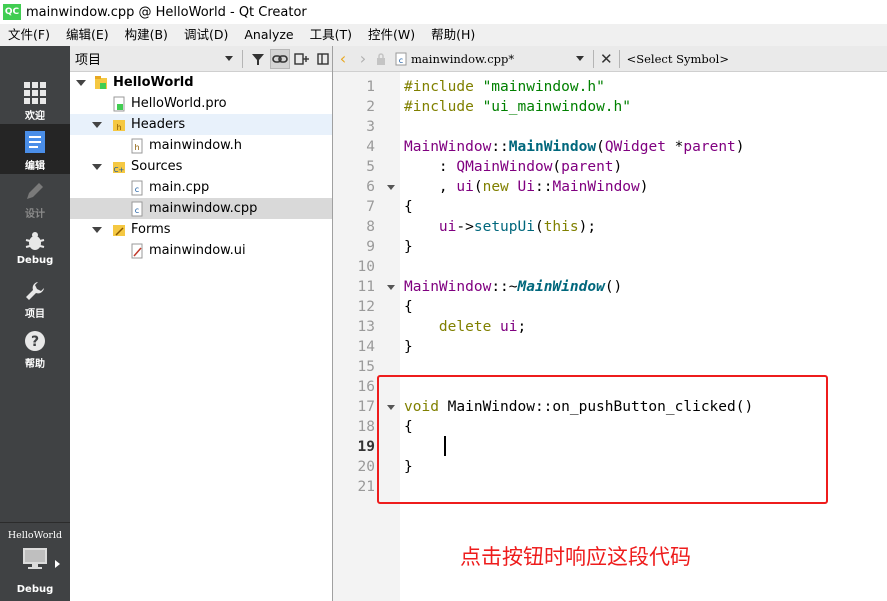 The width and height of the screenshot is (887, 601). What do you see at coordinates (35, 241) in the screenshot?
I see `bug-icon` at bounding box center [35, 241].